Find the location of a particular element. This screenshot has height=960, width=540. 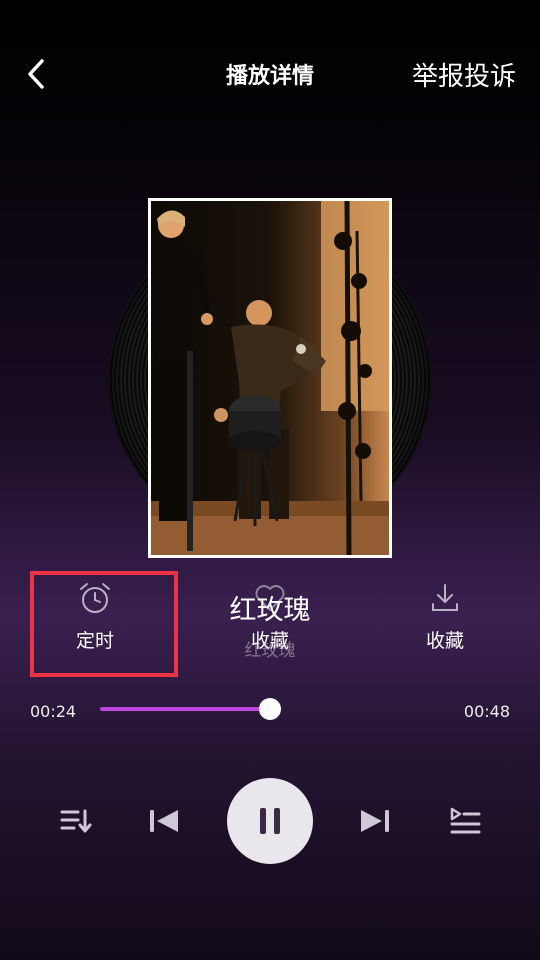

download-button: 收藏 is located at coordinates (445, 625).